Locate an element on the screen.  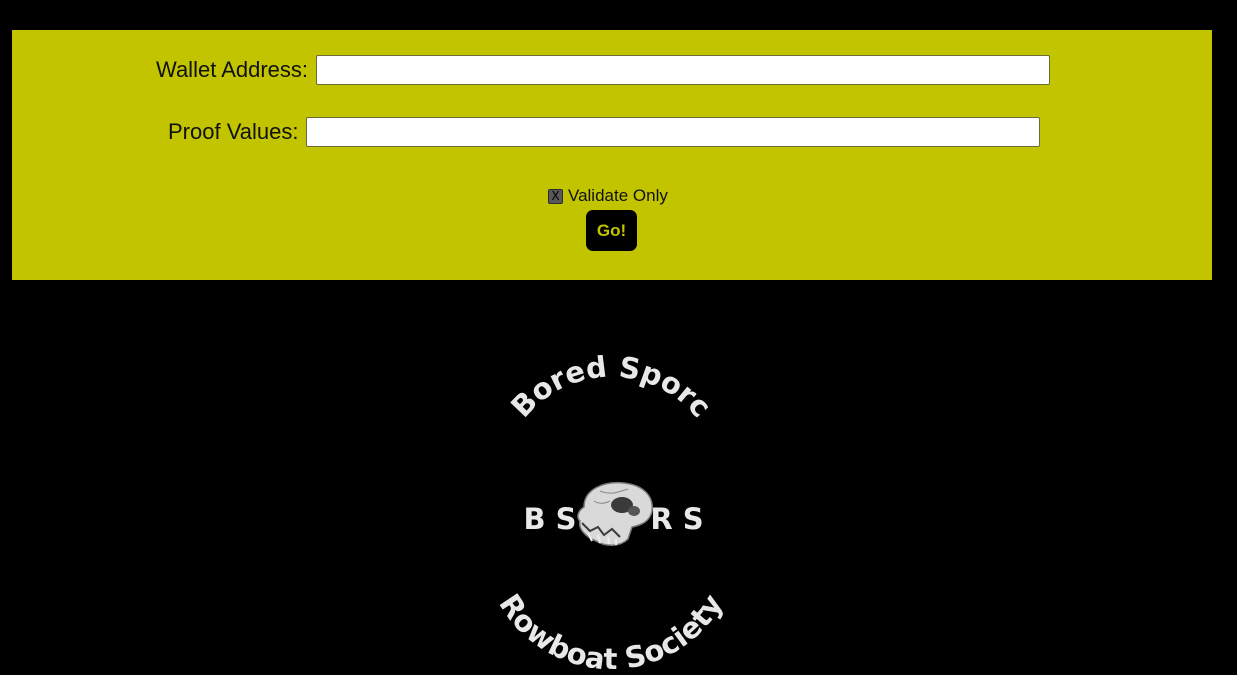
proof-values-label: Proof Values: is located at coordinates (233, 131).